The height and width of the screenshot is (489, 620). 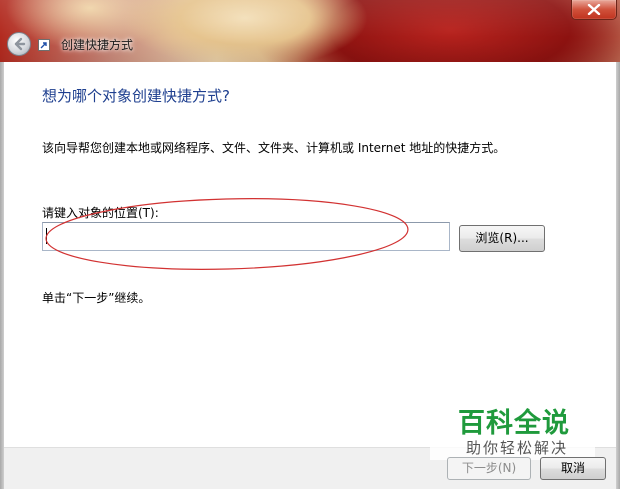 What do you see at coordinates (489, 468) in the screenshot?
I see `next-button: 下一步(N)` at bounding box center [489, 468].